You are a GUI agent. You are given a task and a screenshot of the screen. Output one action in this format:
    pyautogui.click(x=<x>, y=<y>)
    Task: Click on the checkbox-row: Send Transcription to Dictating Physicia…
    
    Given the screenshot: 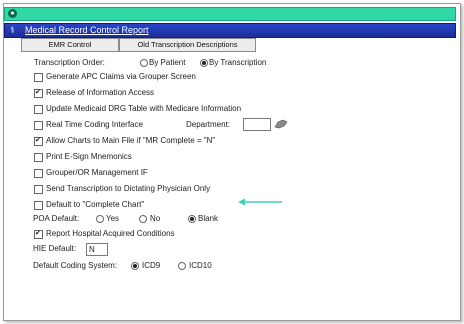 What is the action you would take?
    pyautogui.click(x=184, y=189)
    